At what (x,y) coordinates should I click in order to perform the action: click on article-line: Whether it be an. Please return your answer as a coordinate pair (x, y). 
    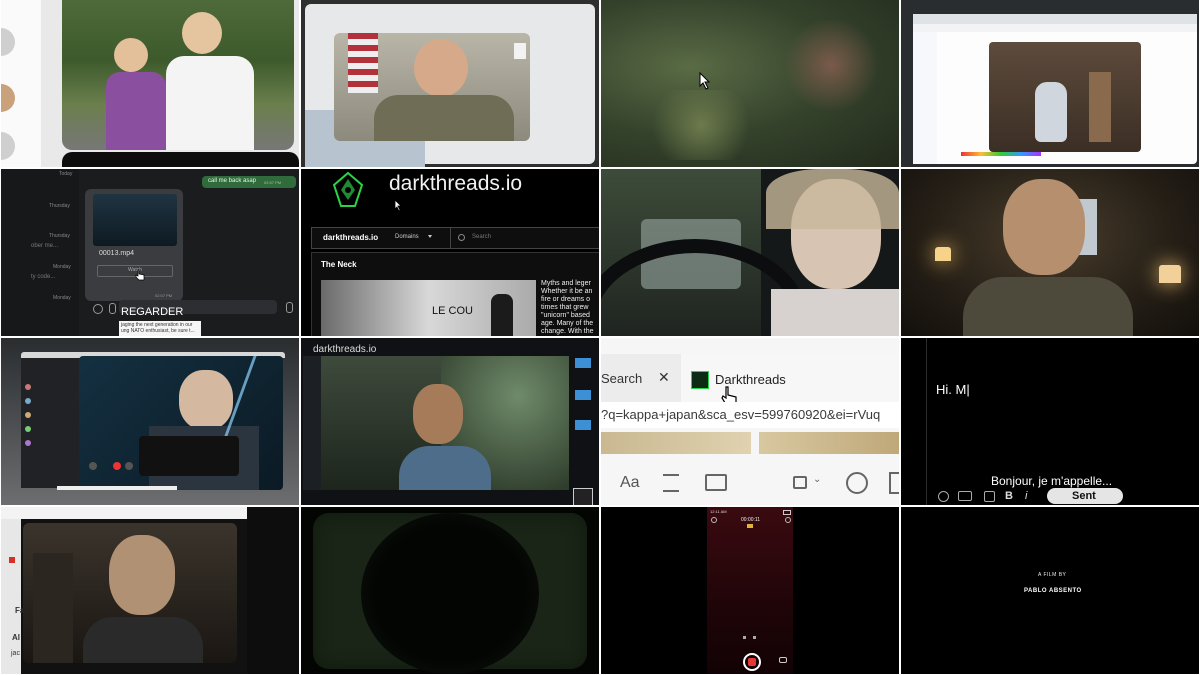
    Looking at the image, I should click on (567, 291).